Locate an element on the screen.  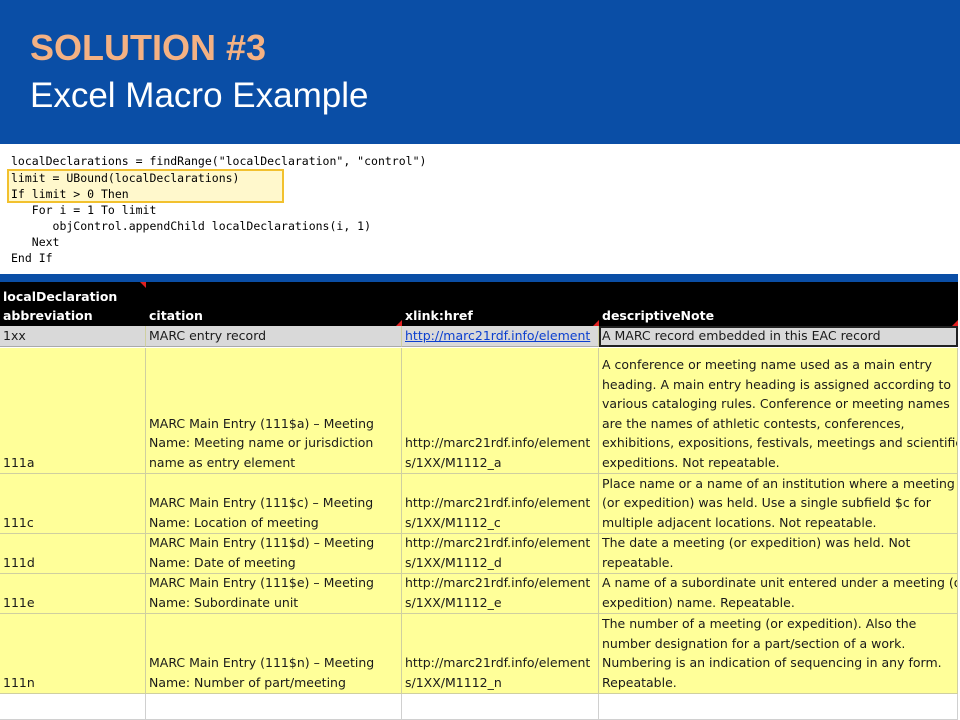
table-cell: http://marc21rdf.info/element is located at coordinates (500, 336).